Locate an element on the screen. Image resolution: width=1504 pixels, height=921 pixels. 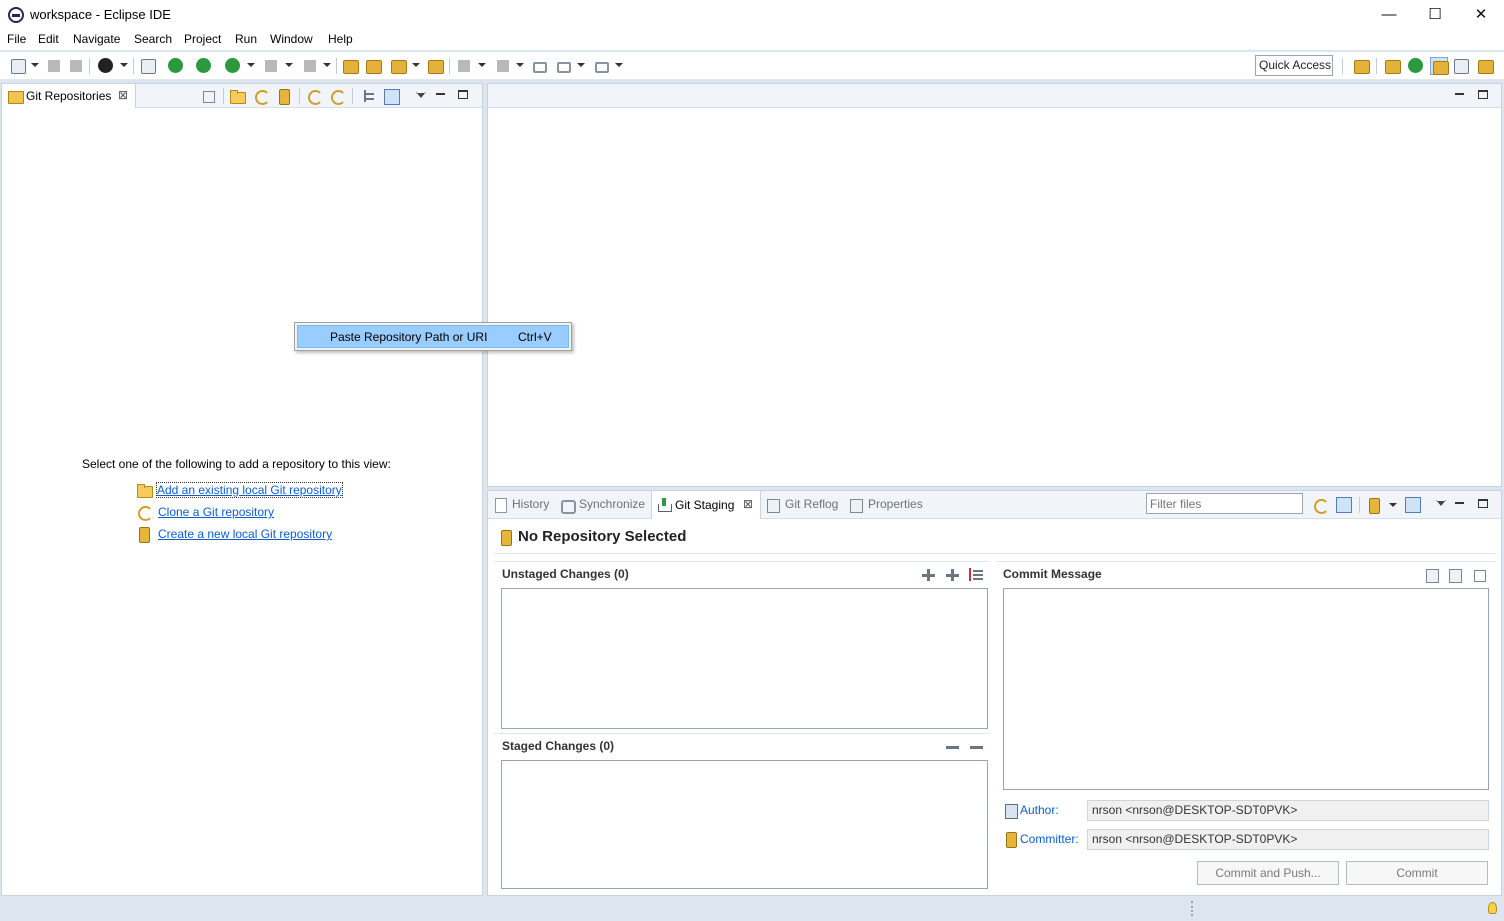
open-folder-icon is located at coordinates (373, 66).